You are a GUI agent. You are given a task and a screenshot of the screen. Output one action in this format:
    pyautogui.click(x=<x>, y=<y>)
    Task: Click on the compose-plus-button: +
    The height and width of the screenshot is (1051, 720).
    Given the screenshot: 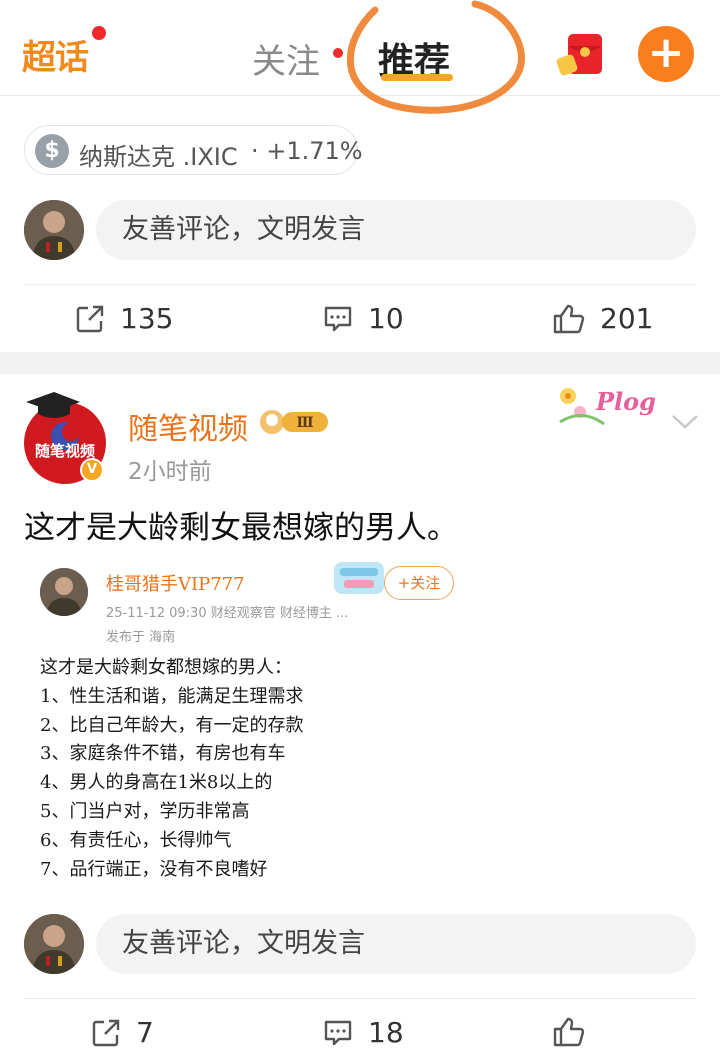 What is the action you would take?
    pyautogui.click(x=666, y=54)
    